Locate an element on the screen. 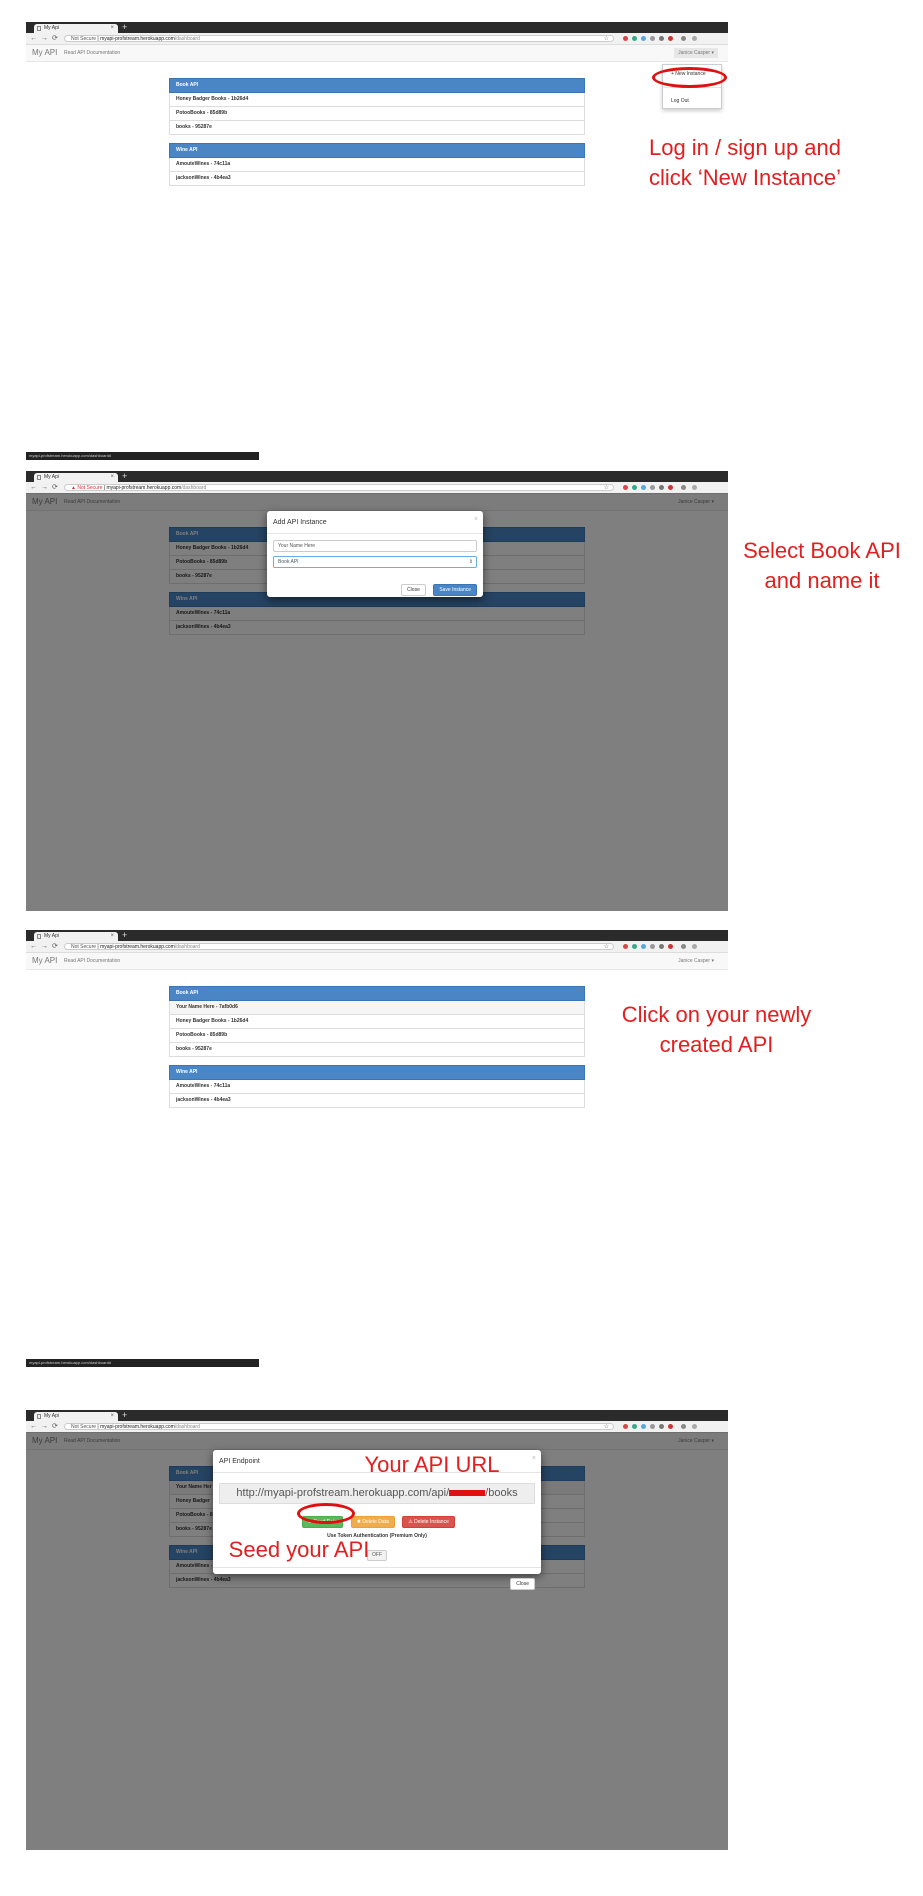 This screenshot has width=923, height=1896. instance-name-input: Your Name Here is located at coordinates (375, 546).